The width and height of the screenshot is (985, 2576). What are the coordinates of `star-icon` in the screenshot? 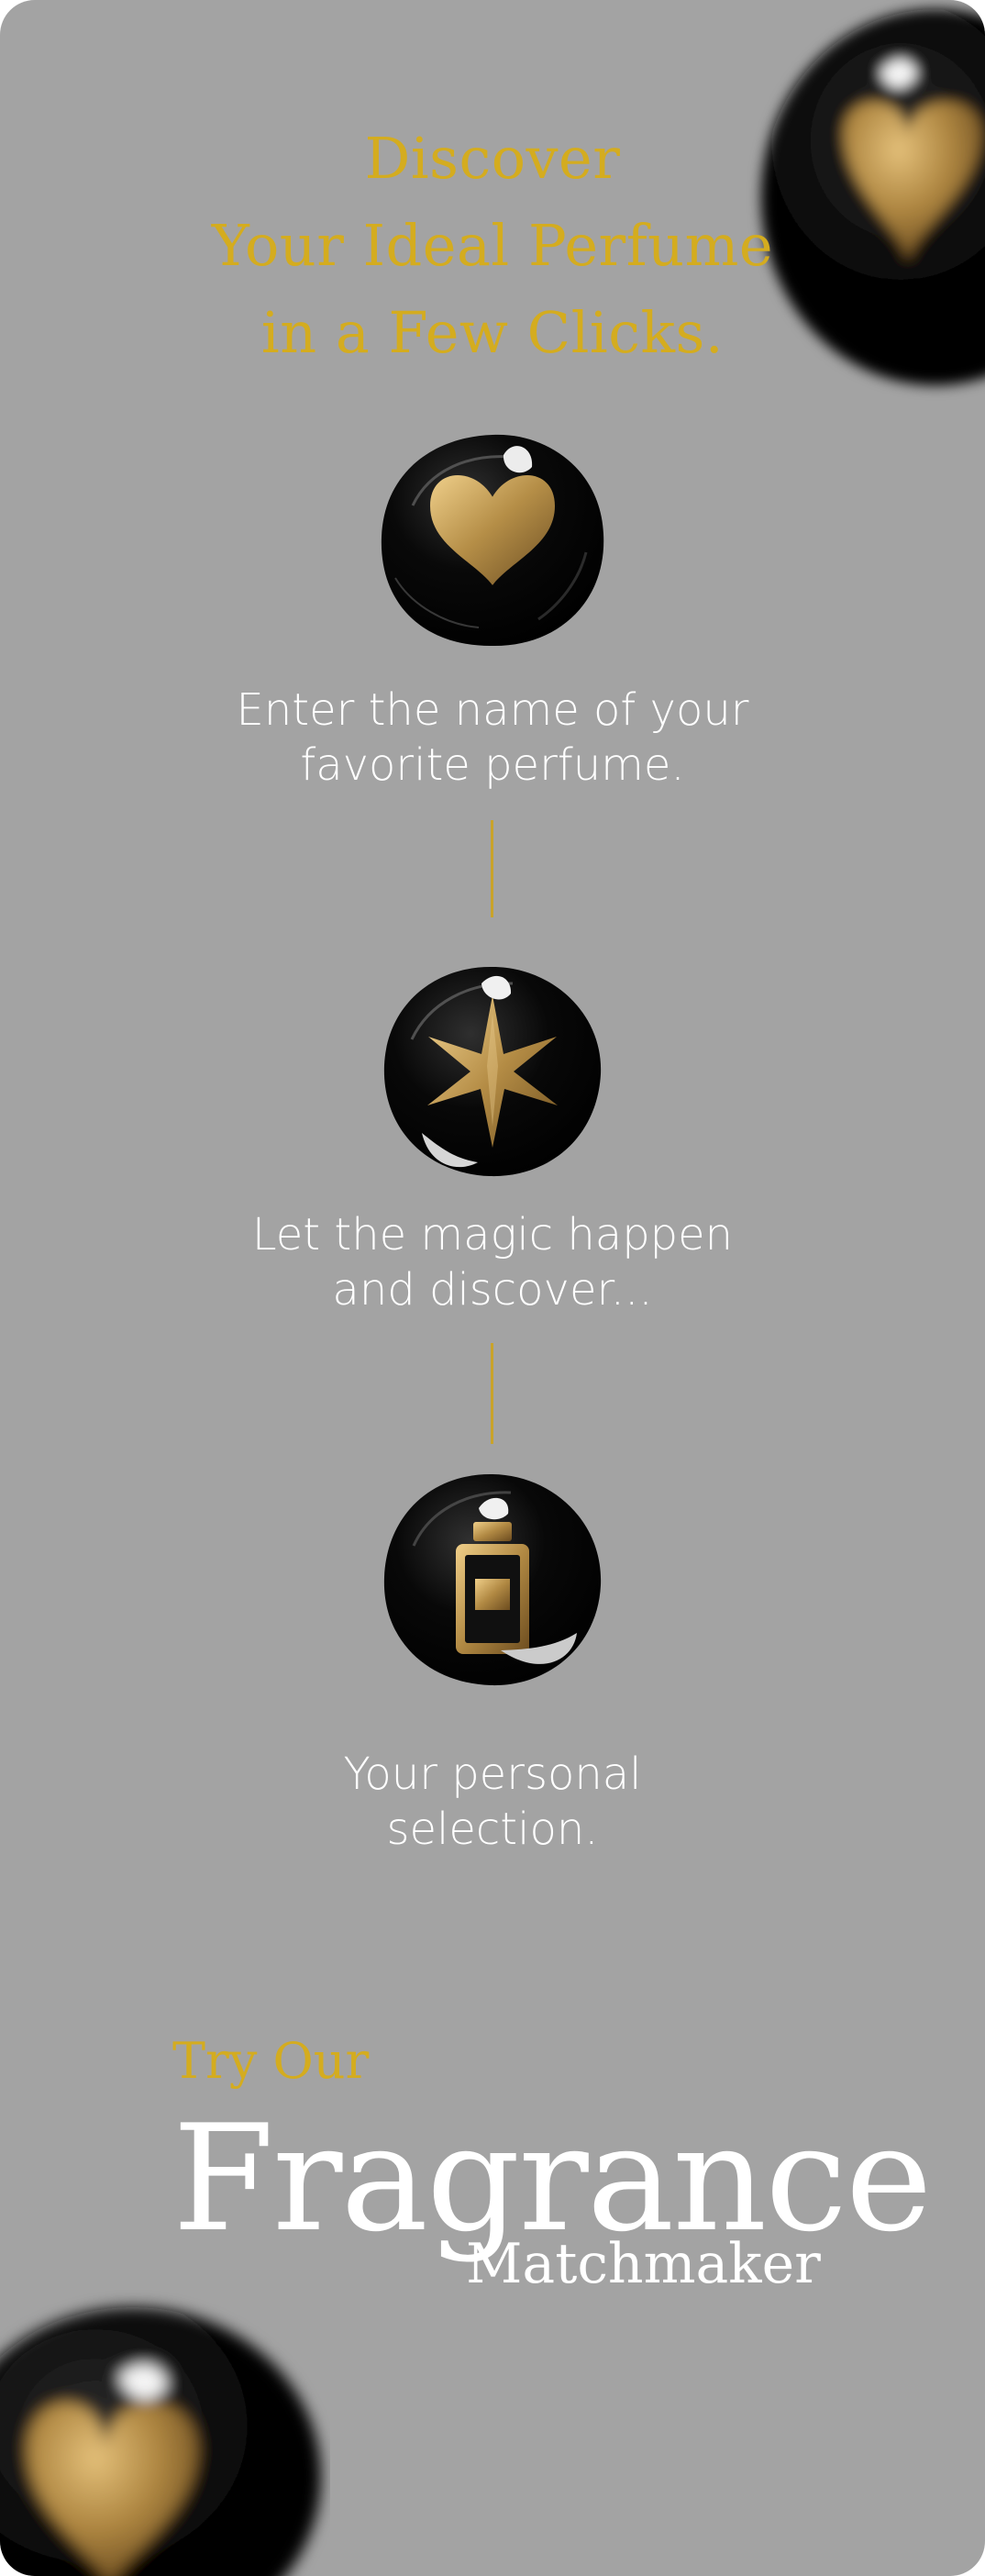 It's located at (492, 1071).